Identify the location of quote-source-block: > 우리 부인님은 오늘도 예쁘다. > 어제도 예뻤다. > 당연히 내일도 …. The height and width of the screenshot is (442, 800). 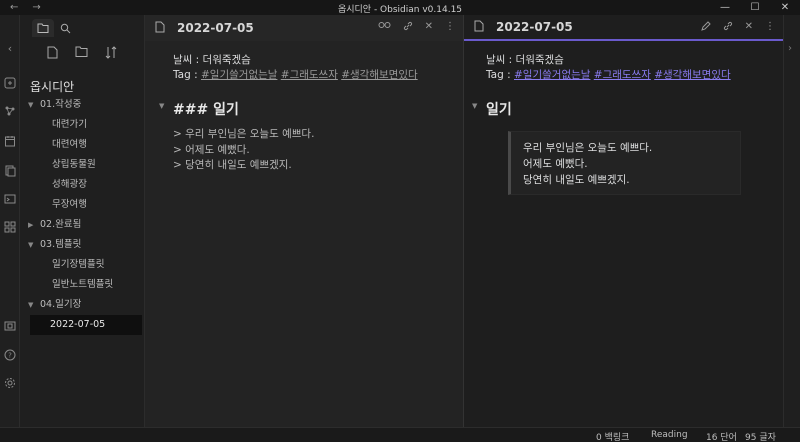
(313, 150).